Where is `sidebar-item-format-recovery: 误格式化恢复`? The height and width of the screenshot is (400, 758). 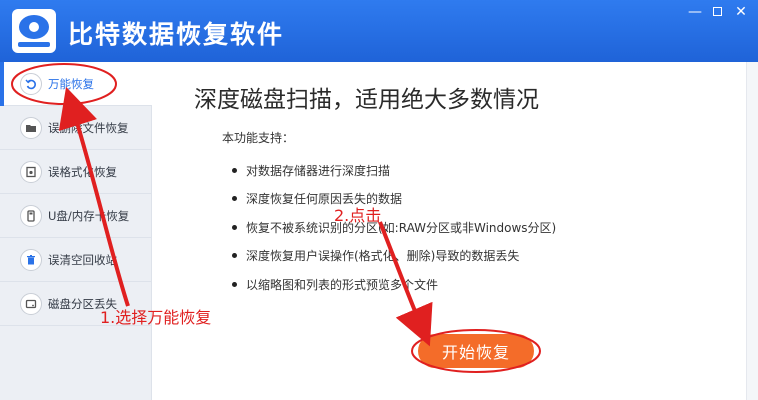
sidebar-item-format-recovery: 误格式化恢复 is located at coordinates (76, 172).